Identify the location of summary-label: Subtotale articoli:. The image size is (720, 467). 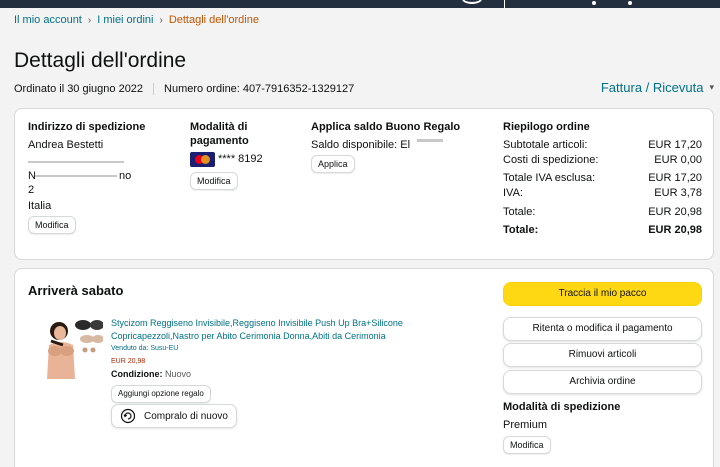
(545, 145).